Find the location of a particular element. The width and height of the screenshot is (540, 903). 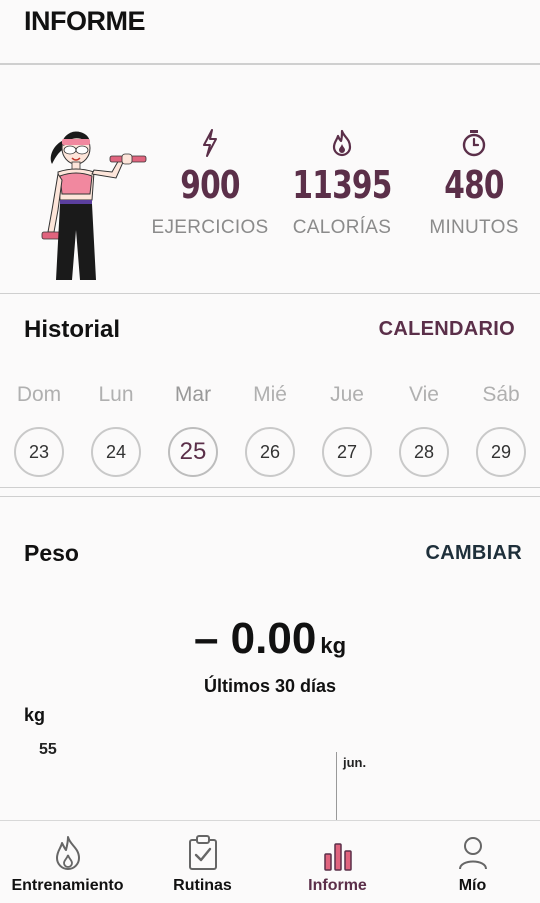

stat-value: 480 is located at coordinates (474, 185).